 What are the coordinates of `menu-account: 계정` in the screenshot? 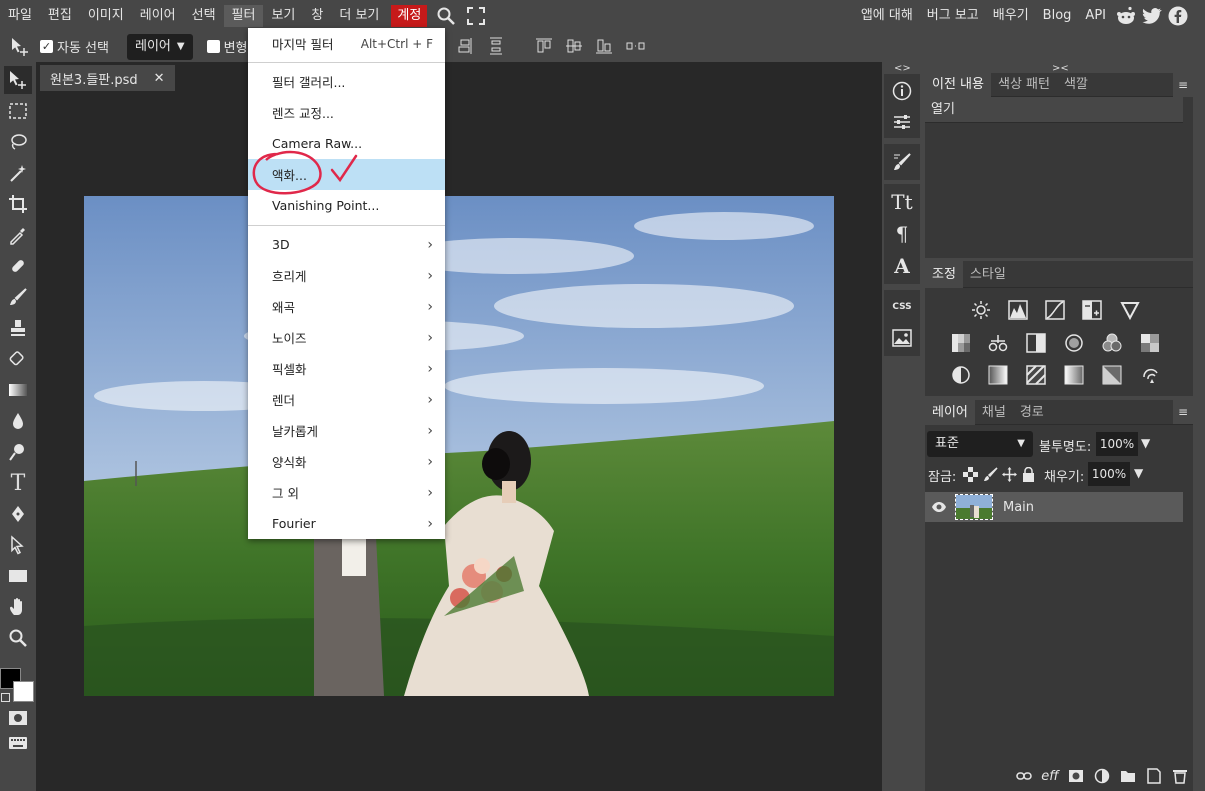 It's located at (409, 15).